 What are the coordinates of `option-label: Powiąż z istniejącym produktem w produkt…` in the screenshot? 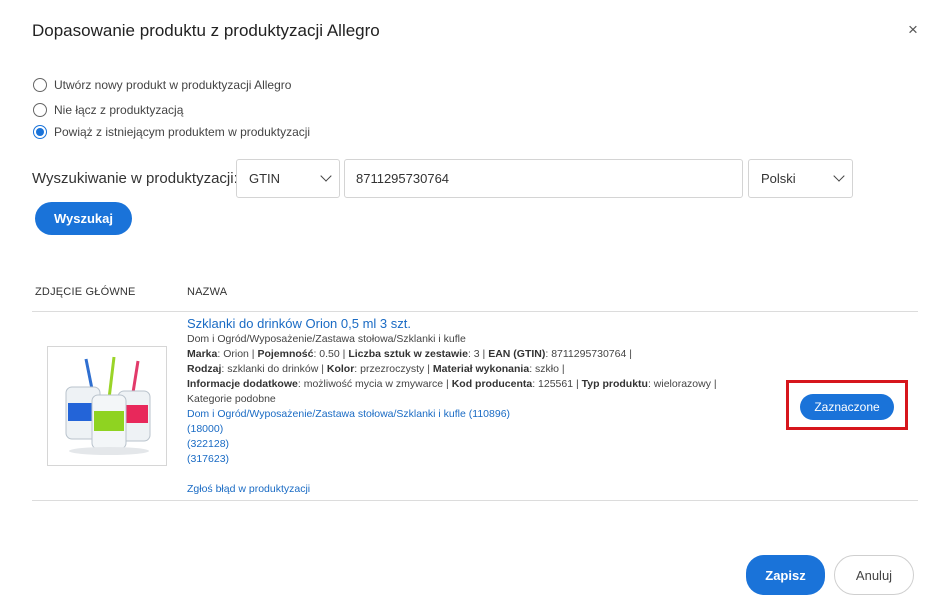 It's located at (182, 132).